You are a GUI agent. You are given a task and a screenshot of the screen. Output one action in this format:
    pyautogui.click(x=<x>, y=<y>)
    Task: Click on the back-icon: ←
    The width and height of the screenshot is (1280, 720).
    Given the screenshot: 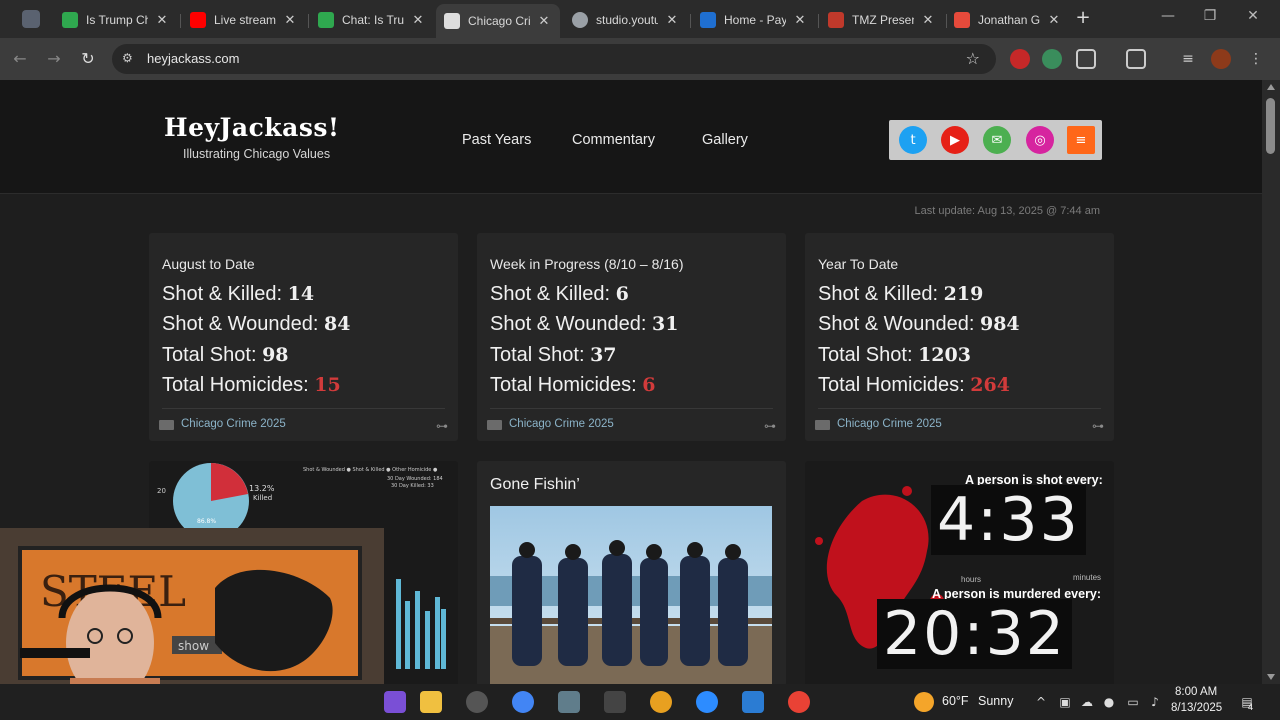 What is the action you would take?
    pyautogui.click(x=20, y=59)
    